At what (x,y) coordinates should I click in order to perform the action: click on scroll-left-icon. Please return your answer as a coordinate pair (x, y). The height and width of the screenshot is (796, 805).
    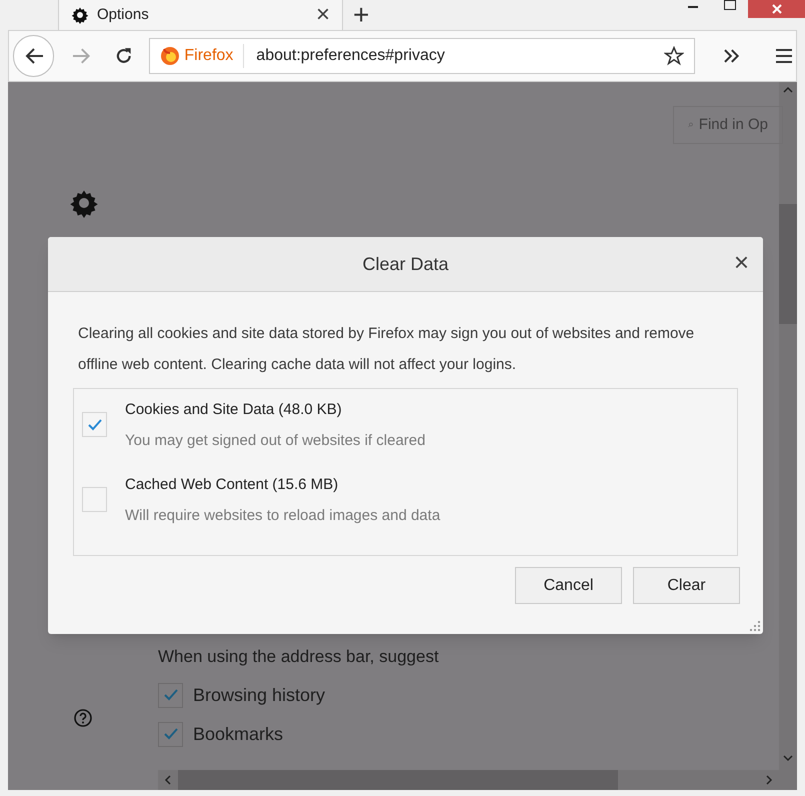
    Looking at the image, I should click on (168, 780).